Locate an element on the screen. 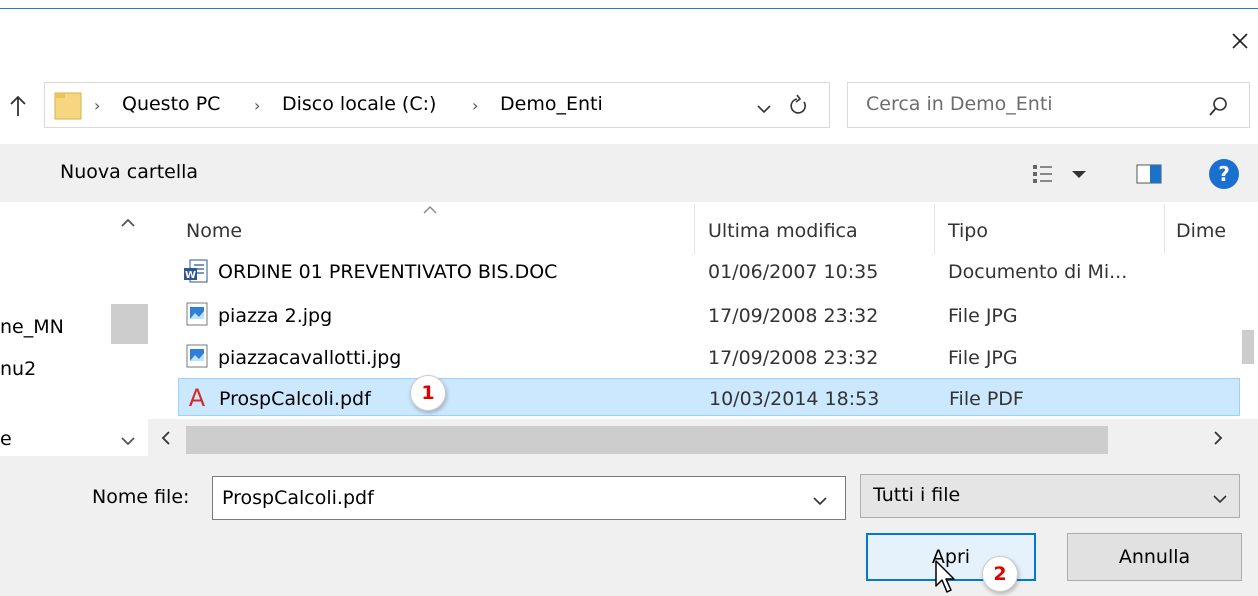  horizontal-scrollbar-thumb is located at coordinates (647, 440).